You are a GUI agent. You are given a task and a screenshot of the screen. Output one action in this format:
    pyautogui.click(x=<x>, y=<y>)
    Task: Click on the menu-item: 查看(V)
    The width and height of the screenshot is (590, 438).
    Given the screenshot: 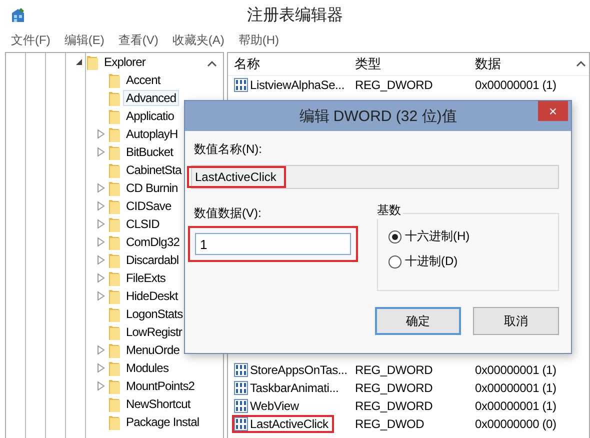 What is the action you would take?
    pyautogui.click(x=138, y=40)
    